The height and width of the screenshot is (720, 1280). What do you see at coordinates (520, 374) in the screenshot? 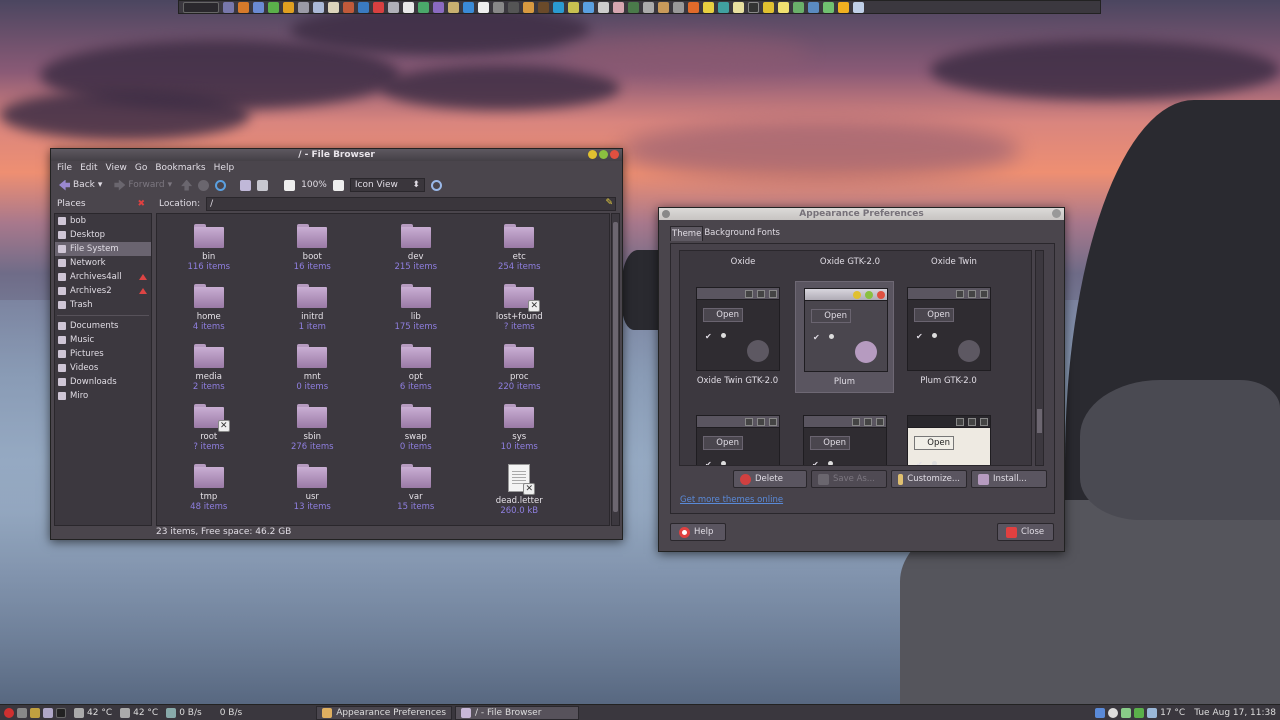
I see `file-item: proc 220 items` at bounding box center [520, 374].